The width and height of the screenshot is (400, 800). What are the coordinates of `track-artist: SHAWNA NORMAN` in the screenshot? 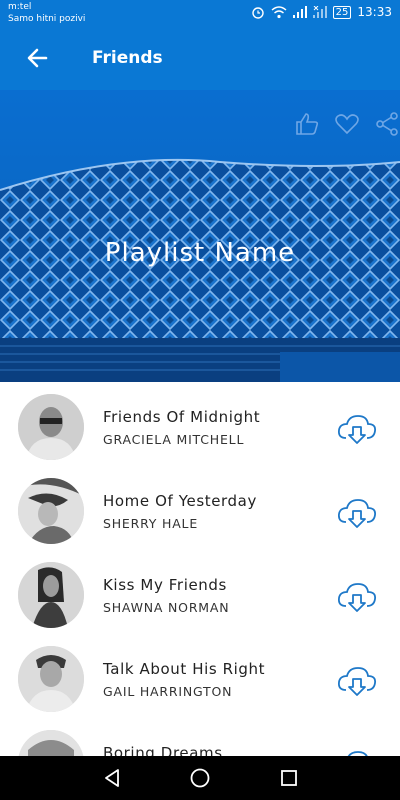 It's located at (166, 607).